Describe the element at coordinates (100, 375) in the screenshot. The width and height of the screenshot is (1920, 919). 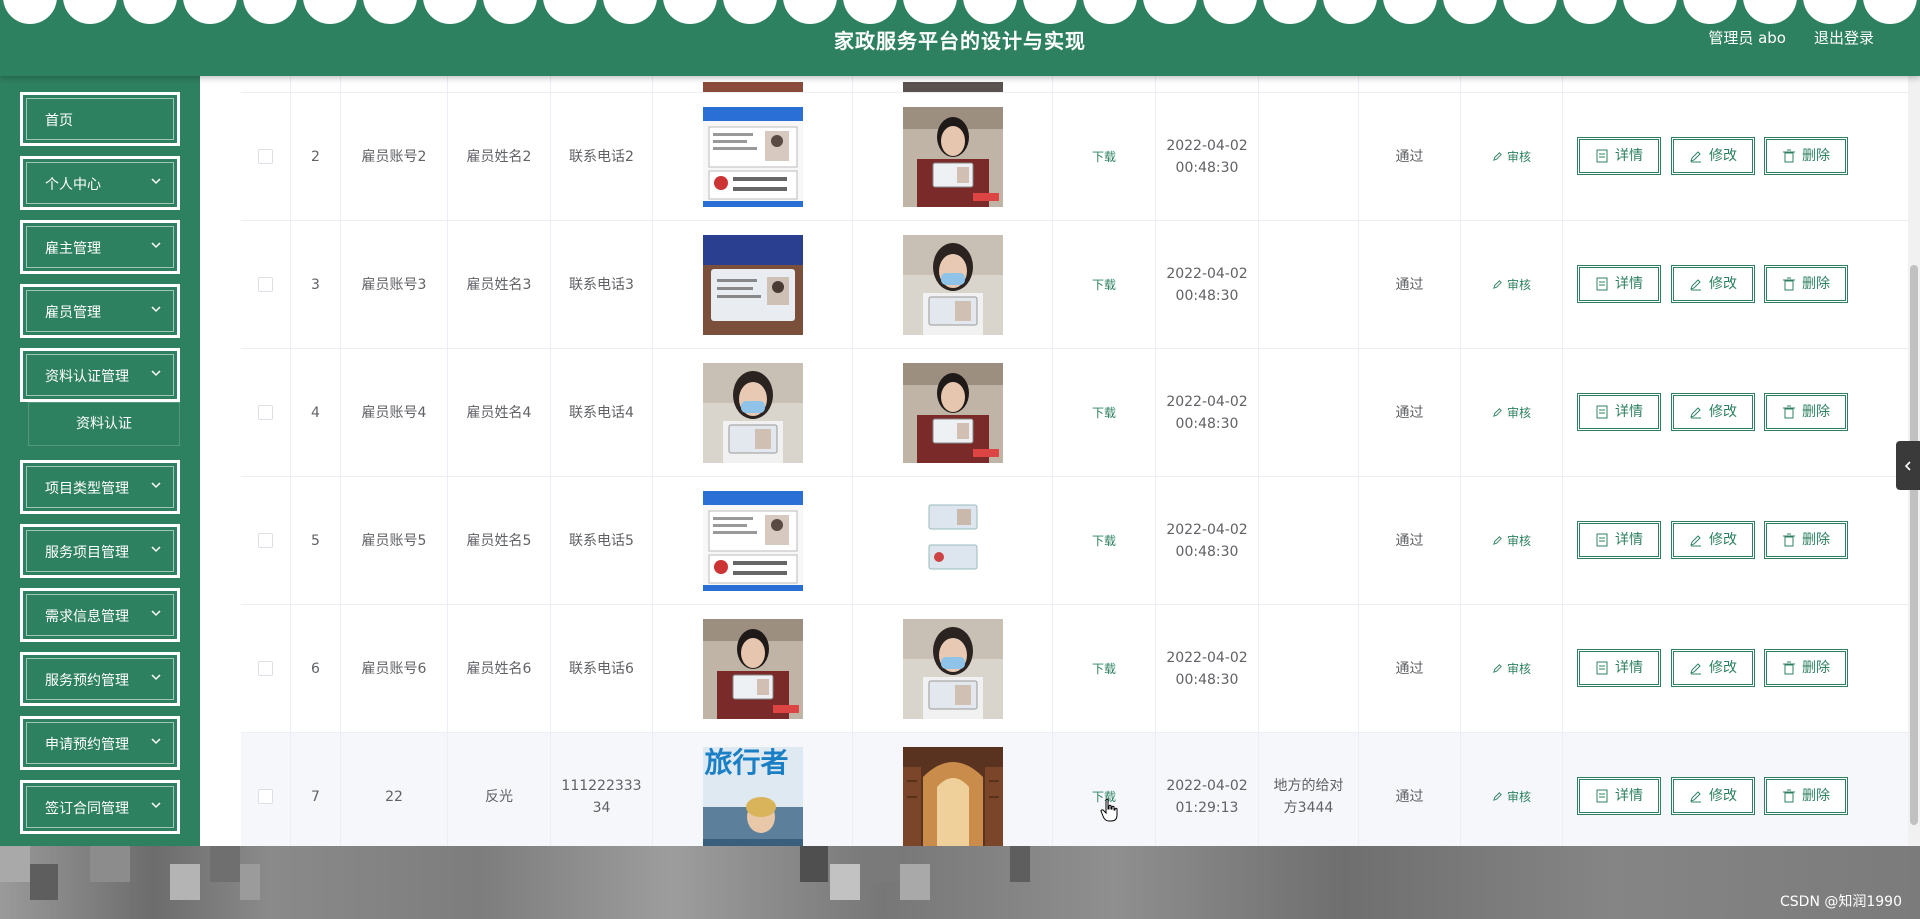
I see `sidebar-item-document-verification: 资料认证管理` at that location.